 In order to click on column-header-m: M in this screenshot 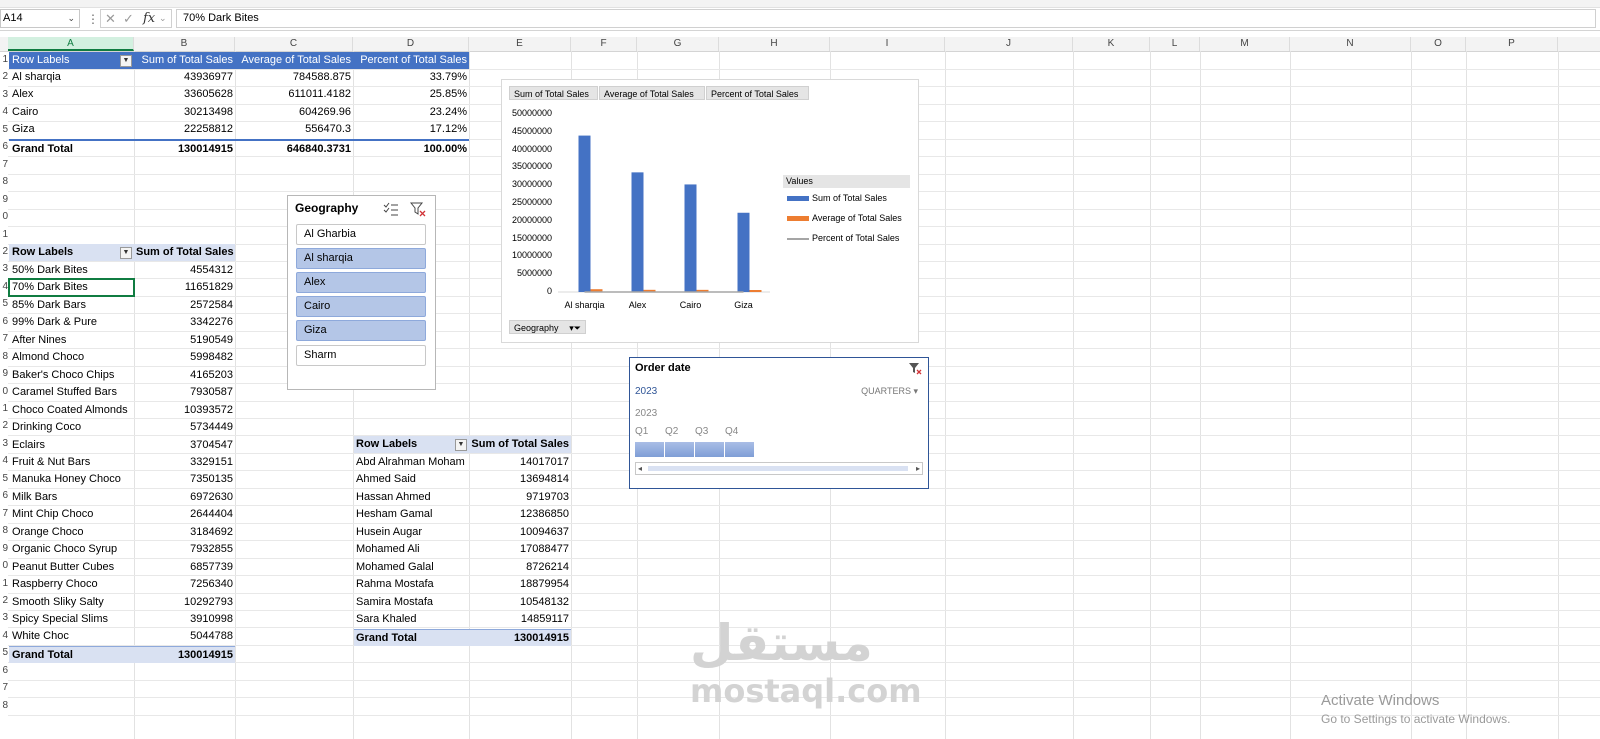, I will do `click(1245, 44)`.